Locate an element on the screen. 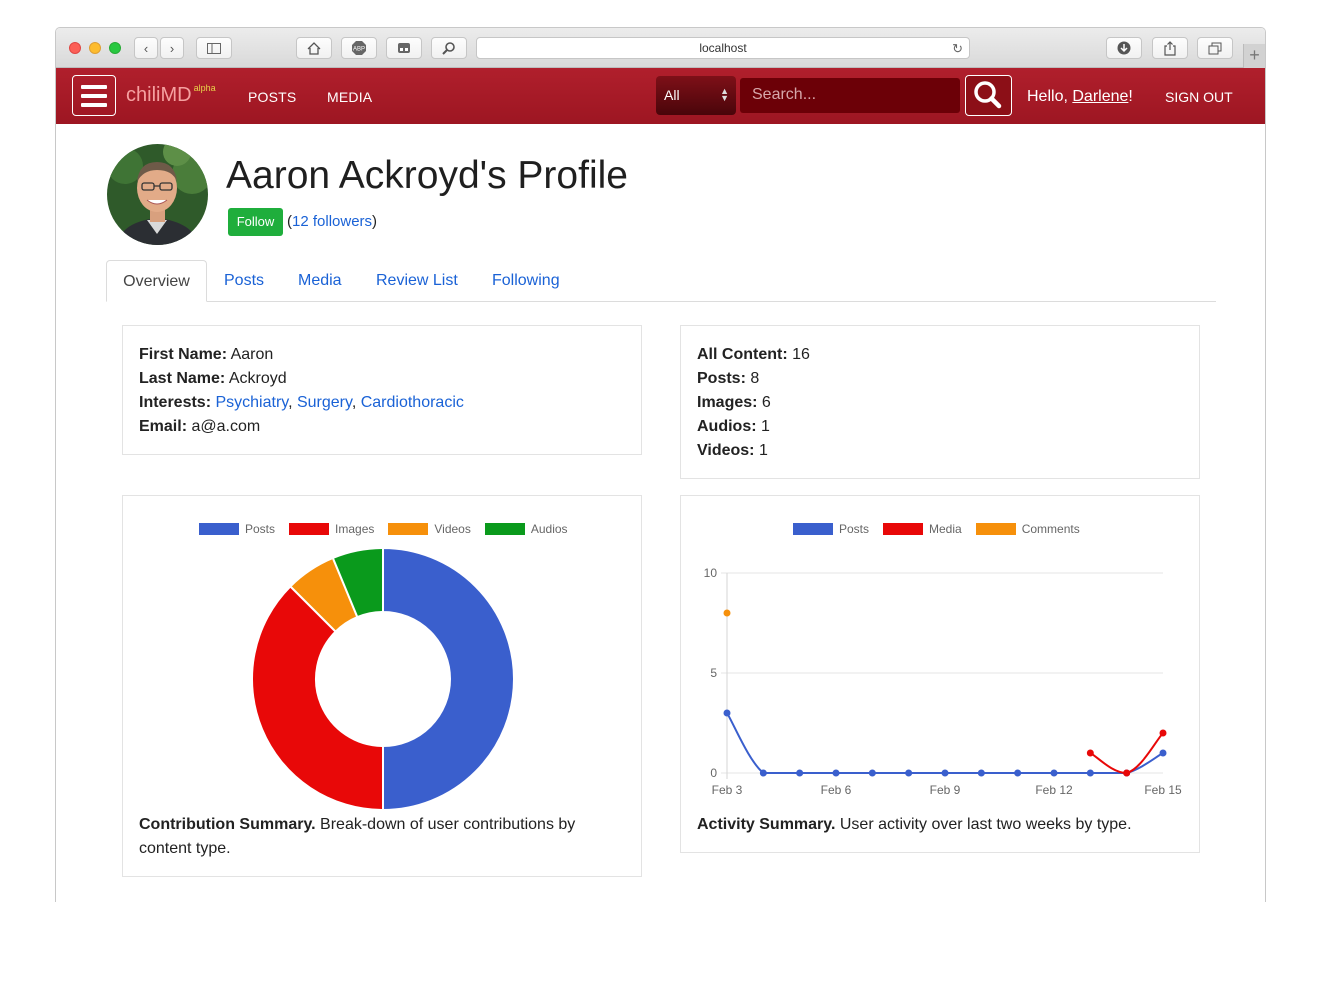 The image size is (1321, 989). hamburger-icon is located at coordinates (94, 86).